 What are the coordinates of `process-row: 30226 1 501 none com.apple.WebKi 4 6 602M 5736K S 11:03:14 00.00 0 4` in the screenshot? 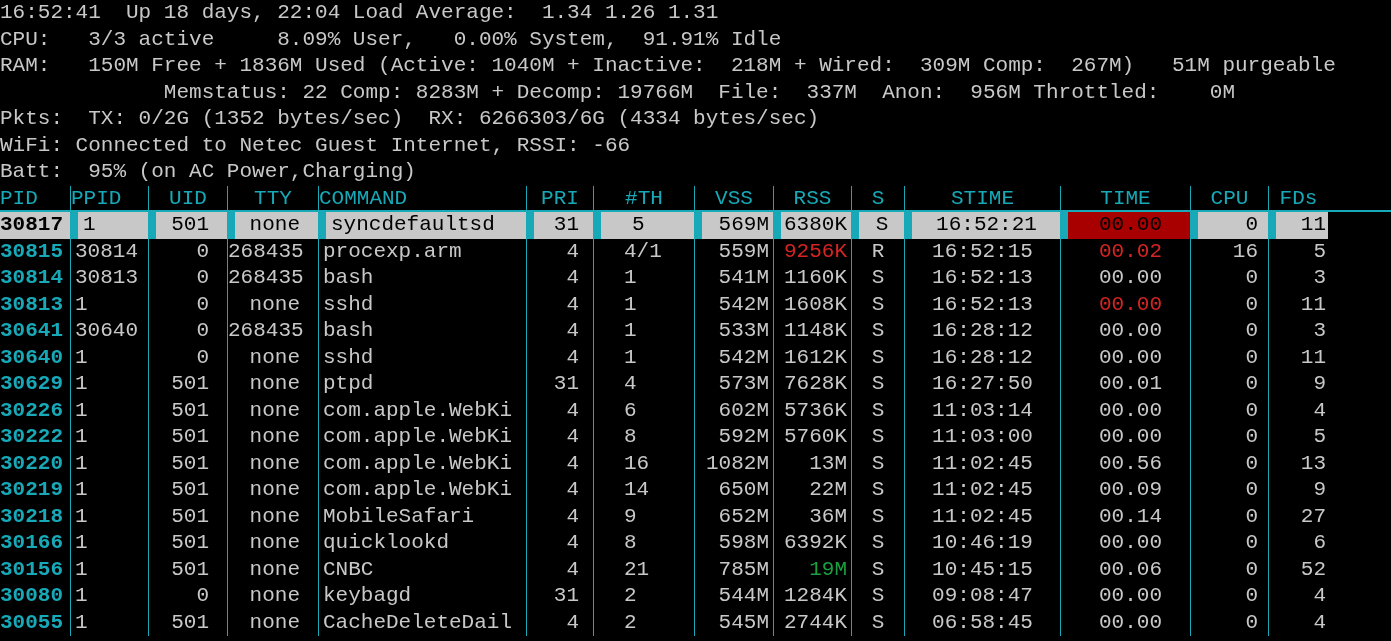 It's located at (695, 410).